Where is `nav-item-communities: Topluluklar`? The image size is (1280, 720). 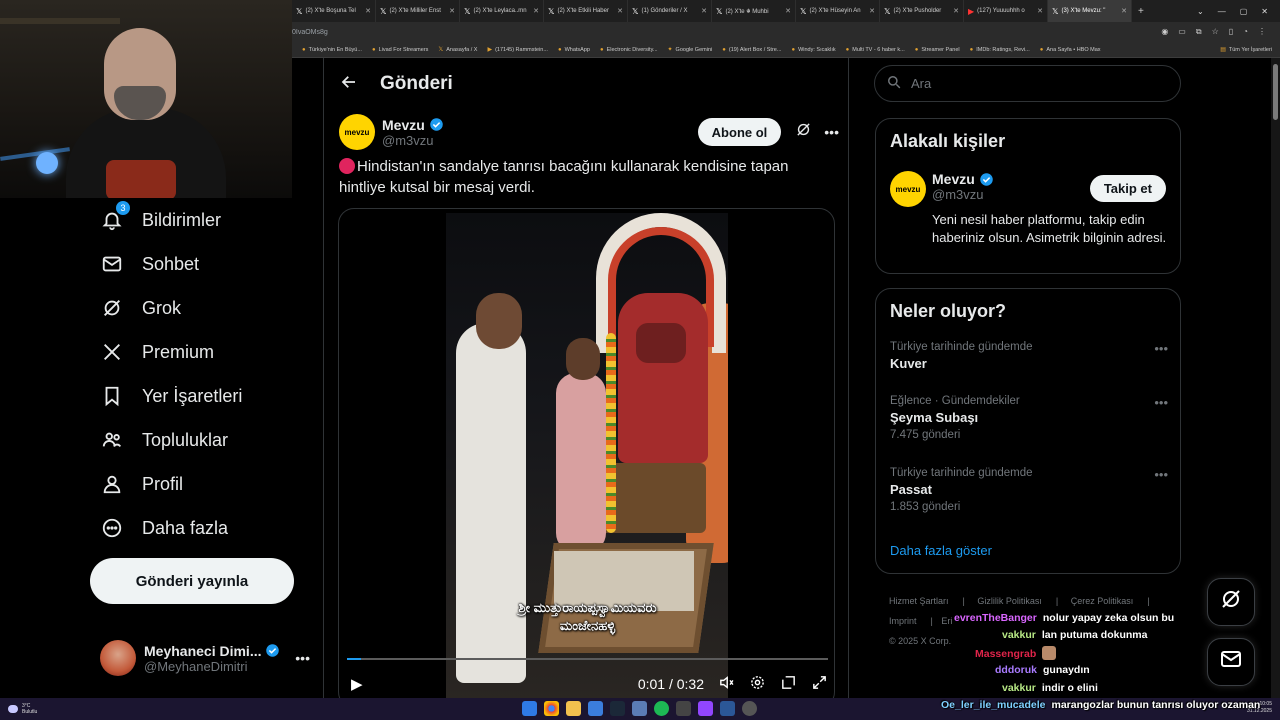 nav-item-communities: Topluluklar is located at coordinates (164, 440).